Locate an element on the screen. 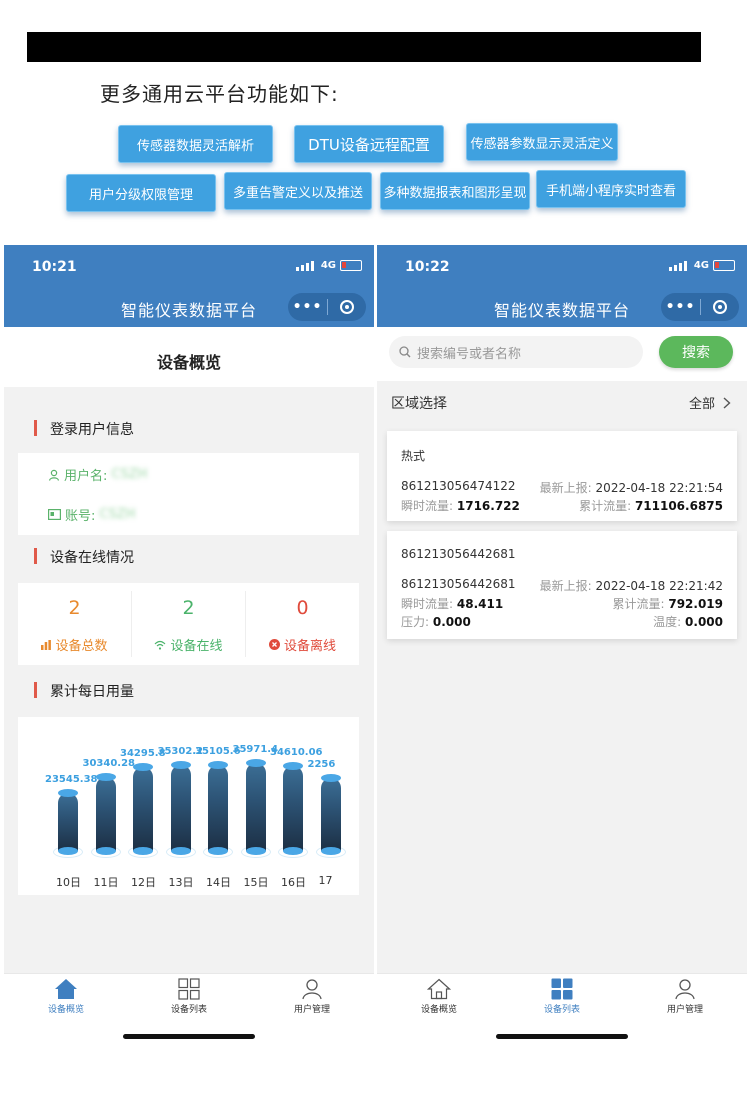 This screenshot has height=1112, width=750. bar-category-label: 11日 is located at coordinates (106, 882).